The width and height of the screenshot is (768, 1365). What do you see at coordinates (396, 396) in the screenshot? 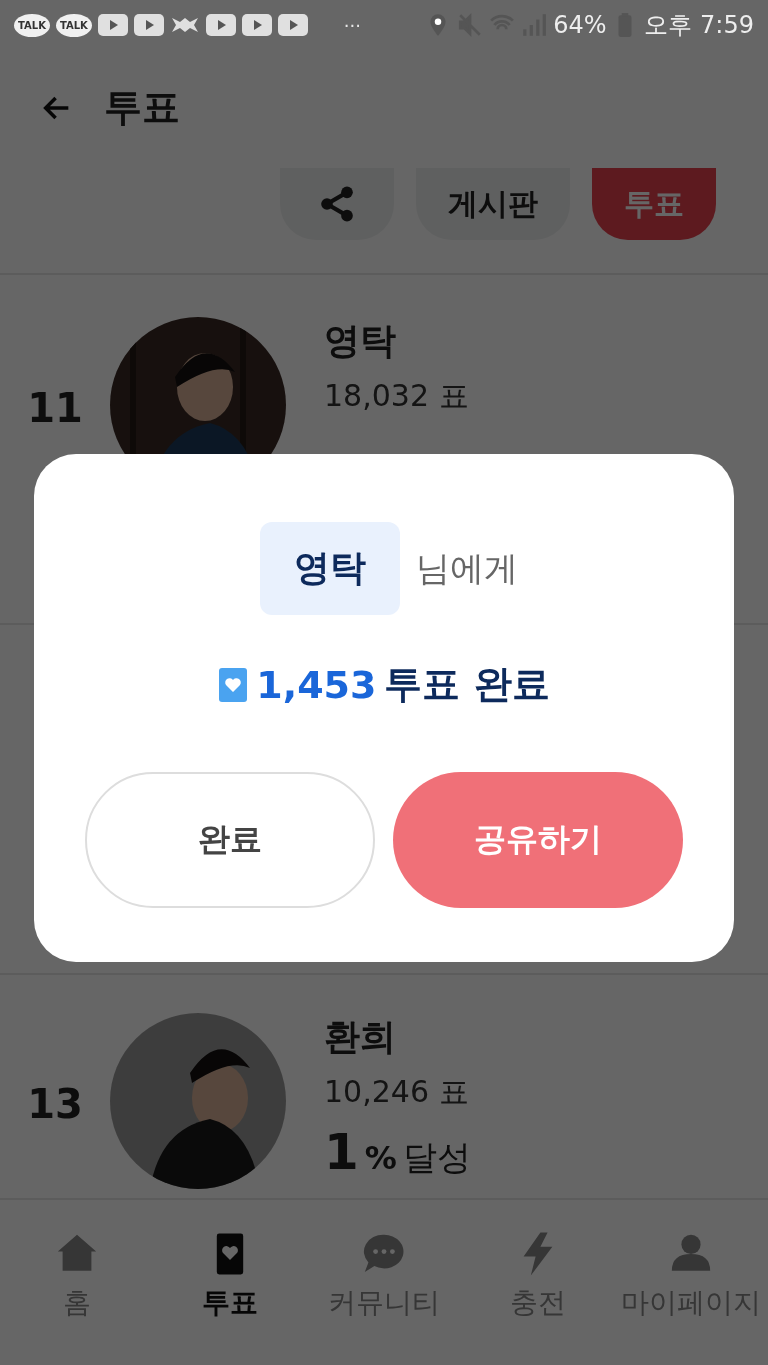
I see `vote-count: 18,032 표` at bounding box center [396, 396].